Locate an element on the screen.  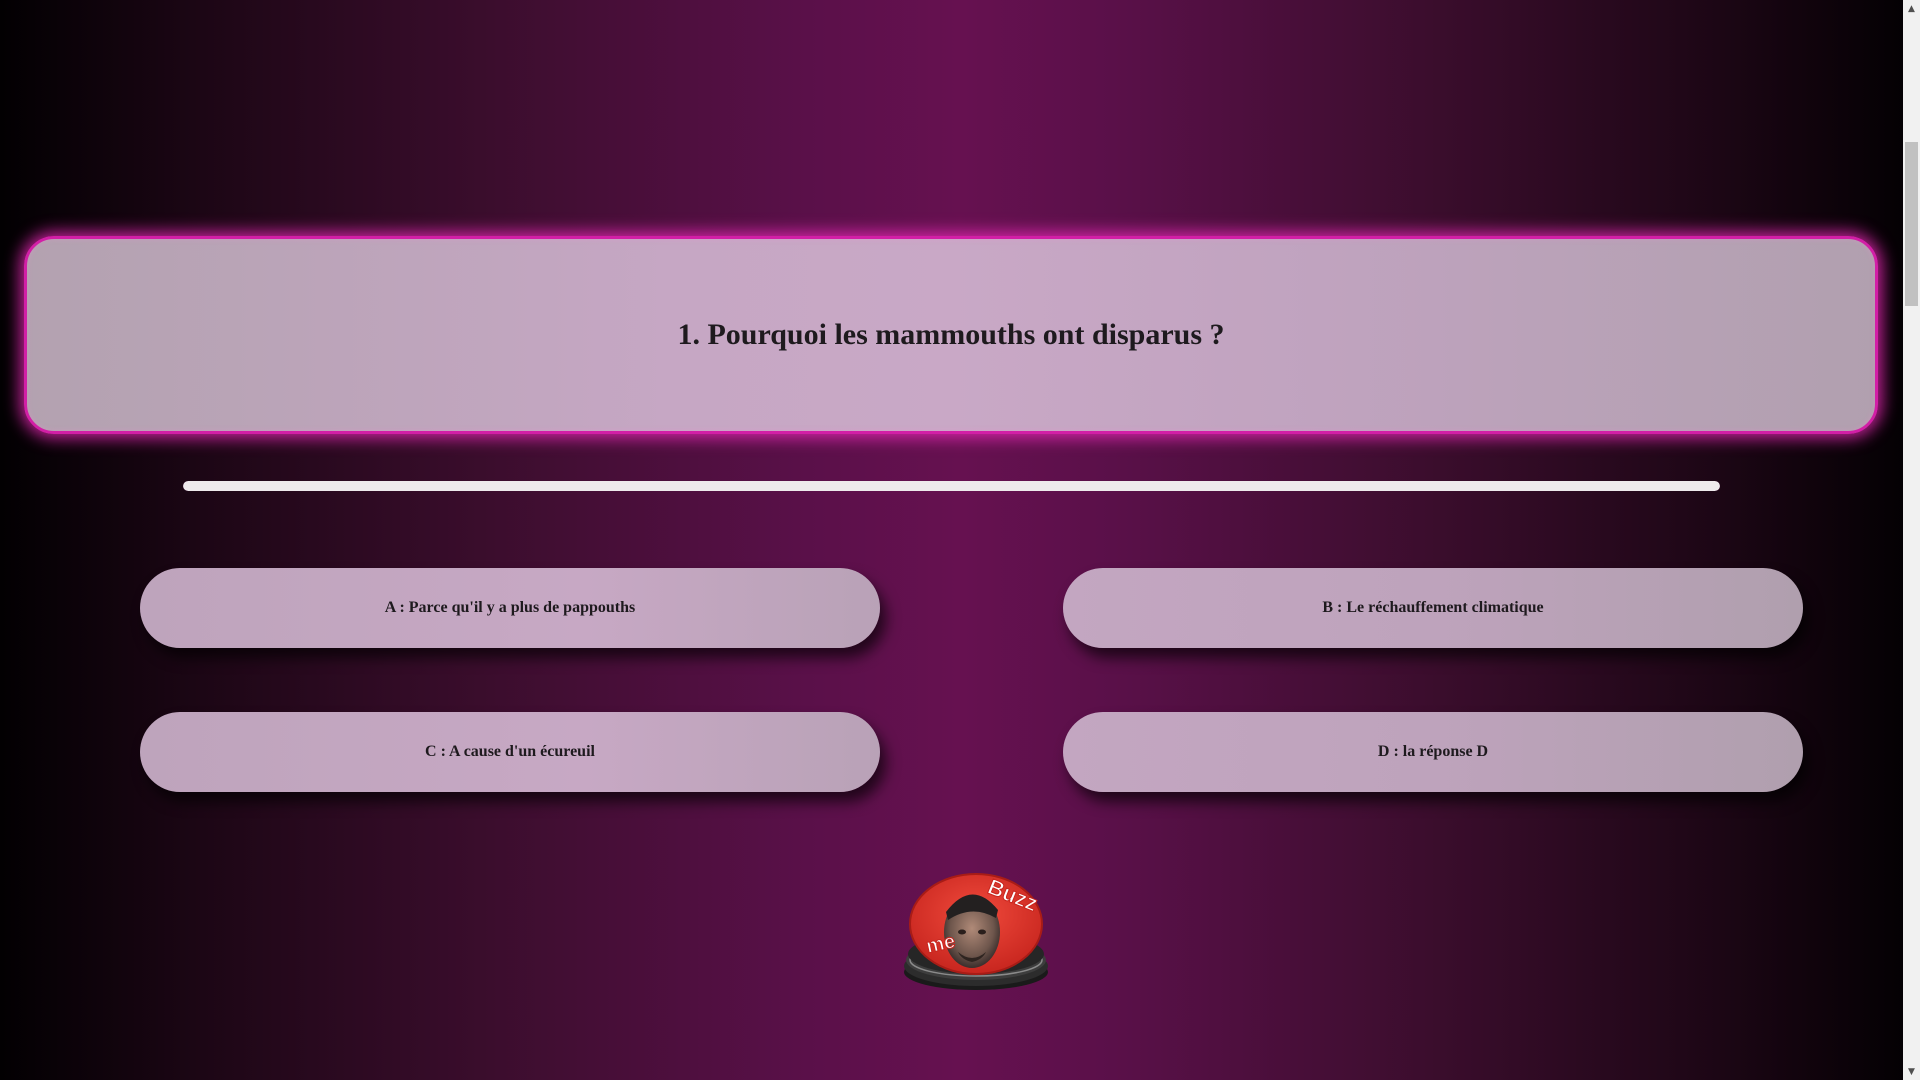
answer-button-d: D : la réponse D is located at coordinates (1433, 752).